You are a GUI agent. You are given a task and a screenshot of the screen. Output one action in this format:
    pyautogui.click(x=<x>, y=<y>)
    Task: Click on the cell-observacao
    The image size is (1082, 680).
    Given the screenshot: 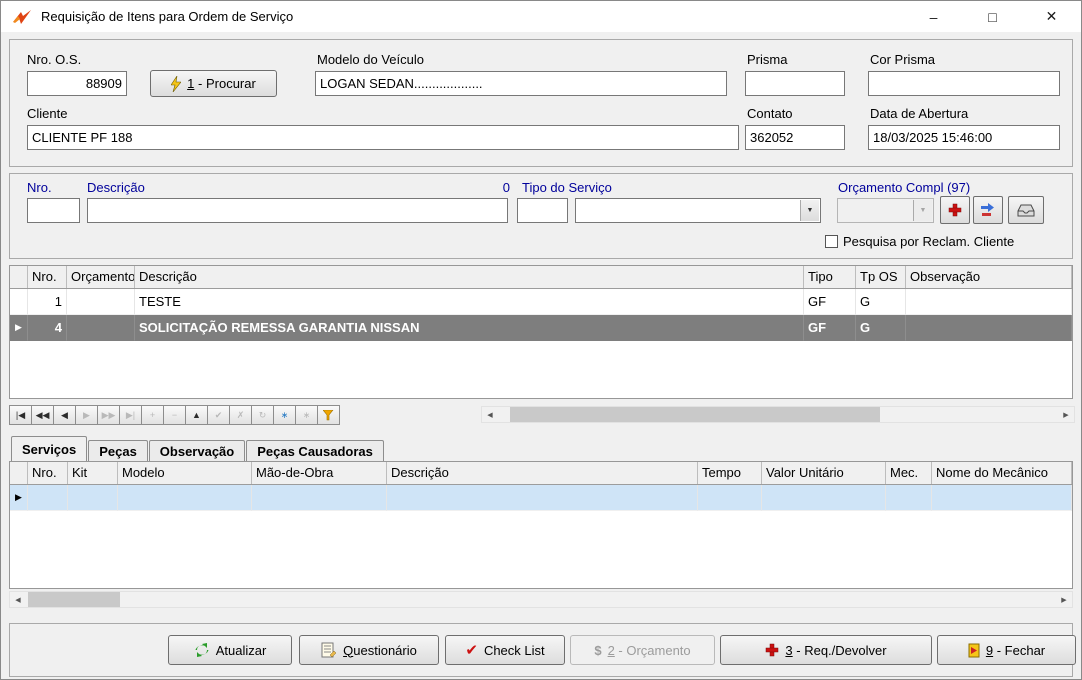 What is the action you would take?
    pyautogui.click(x=989, y=302)
    